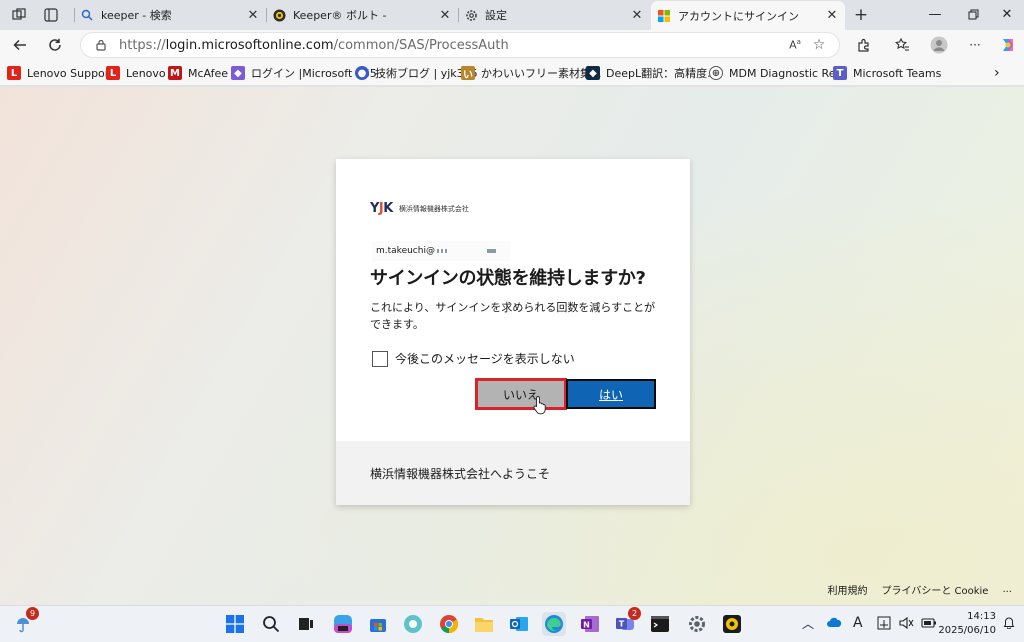 The image size is (1024, 642). What do you see at coordinates (235, 624) in the screenshot?
I see `start-icon` at bounding box center [235, 624].